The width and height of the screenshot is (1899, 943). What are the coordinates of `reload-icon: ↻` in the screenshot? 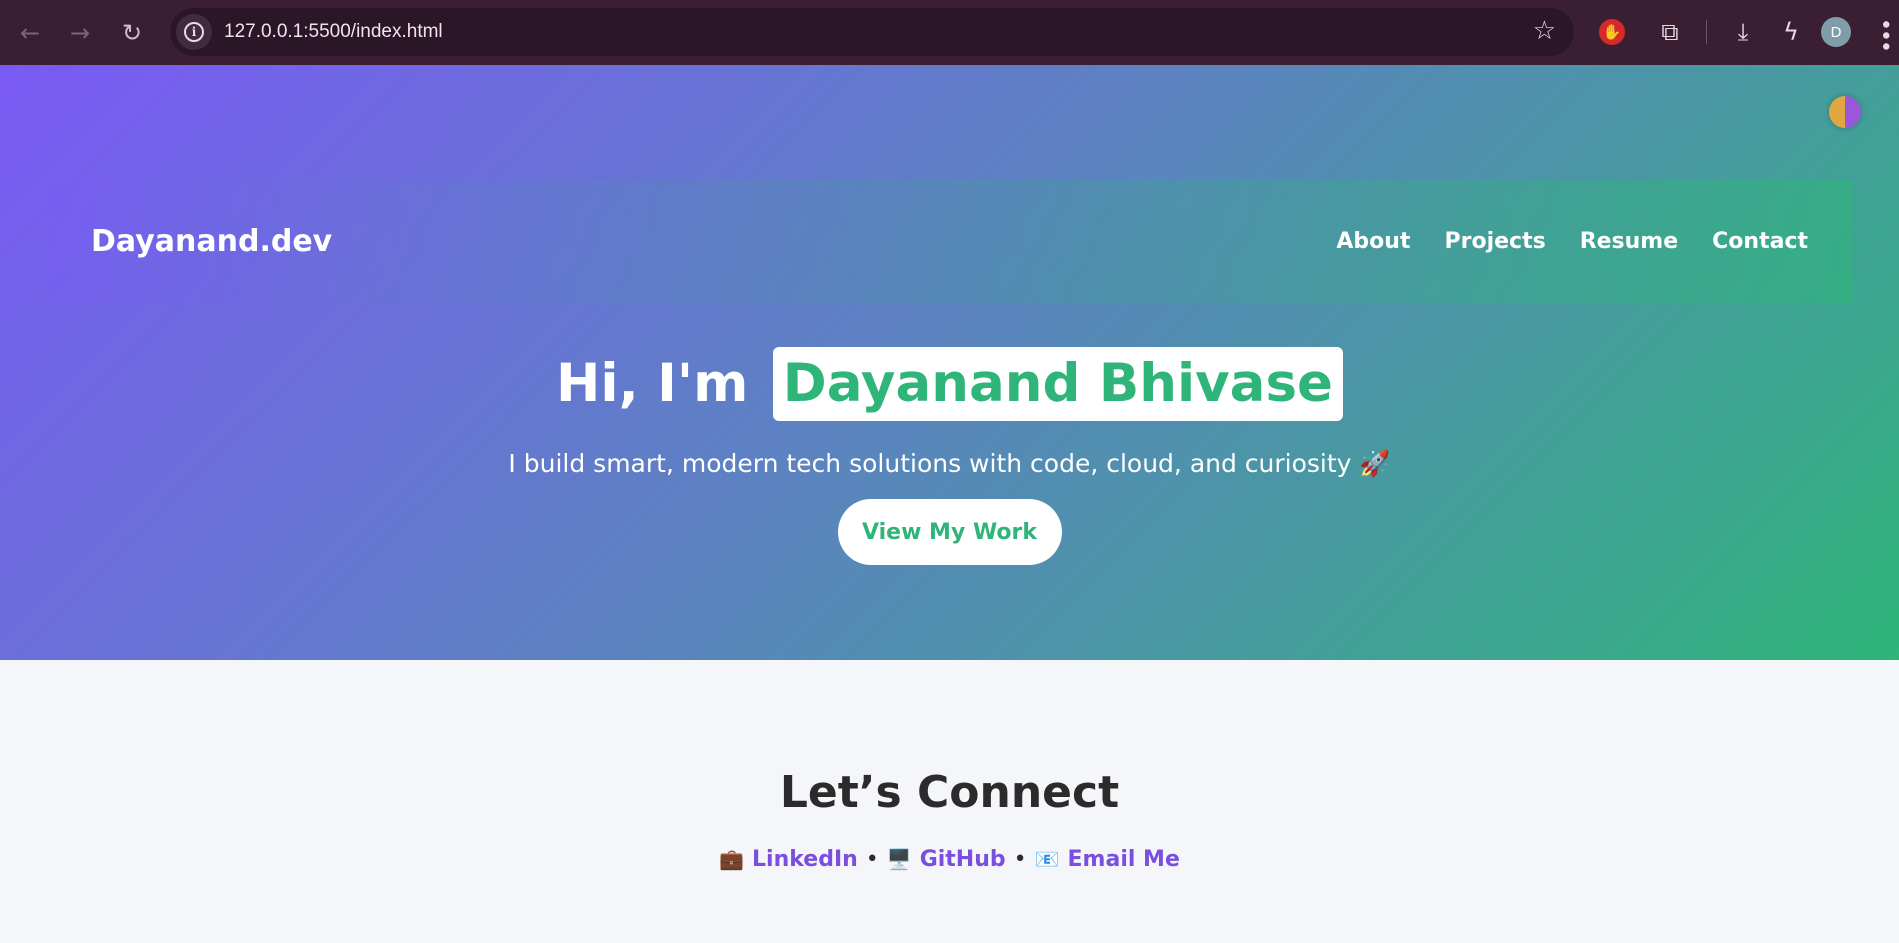 It's located at (132, 33).